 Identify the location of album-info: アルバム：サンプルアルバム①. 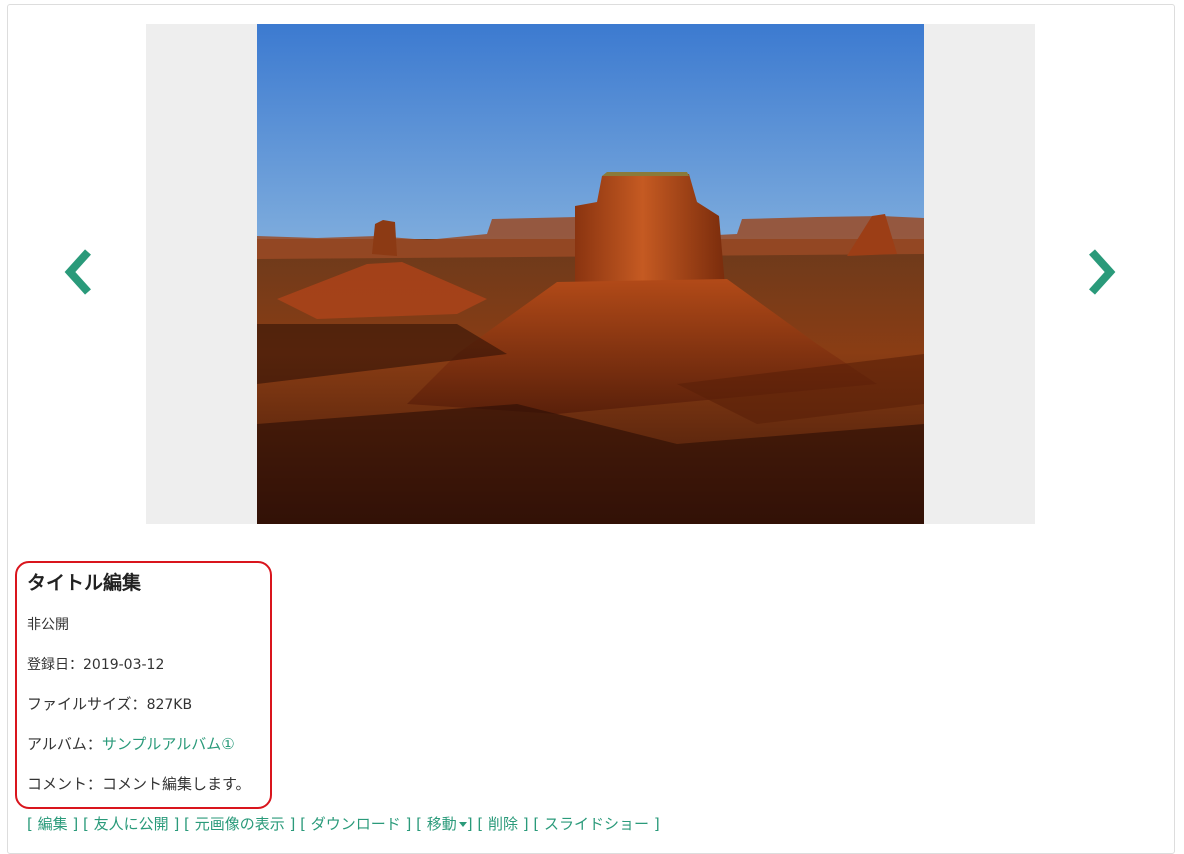
(131, 743).